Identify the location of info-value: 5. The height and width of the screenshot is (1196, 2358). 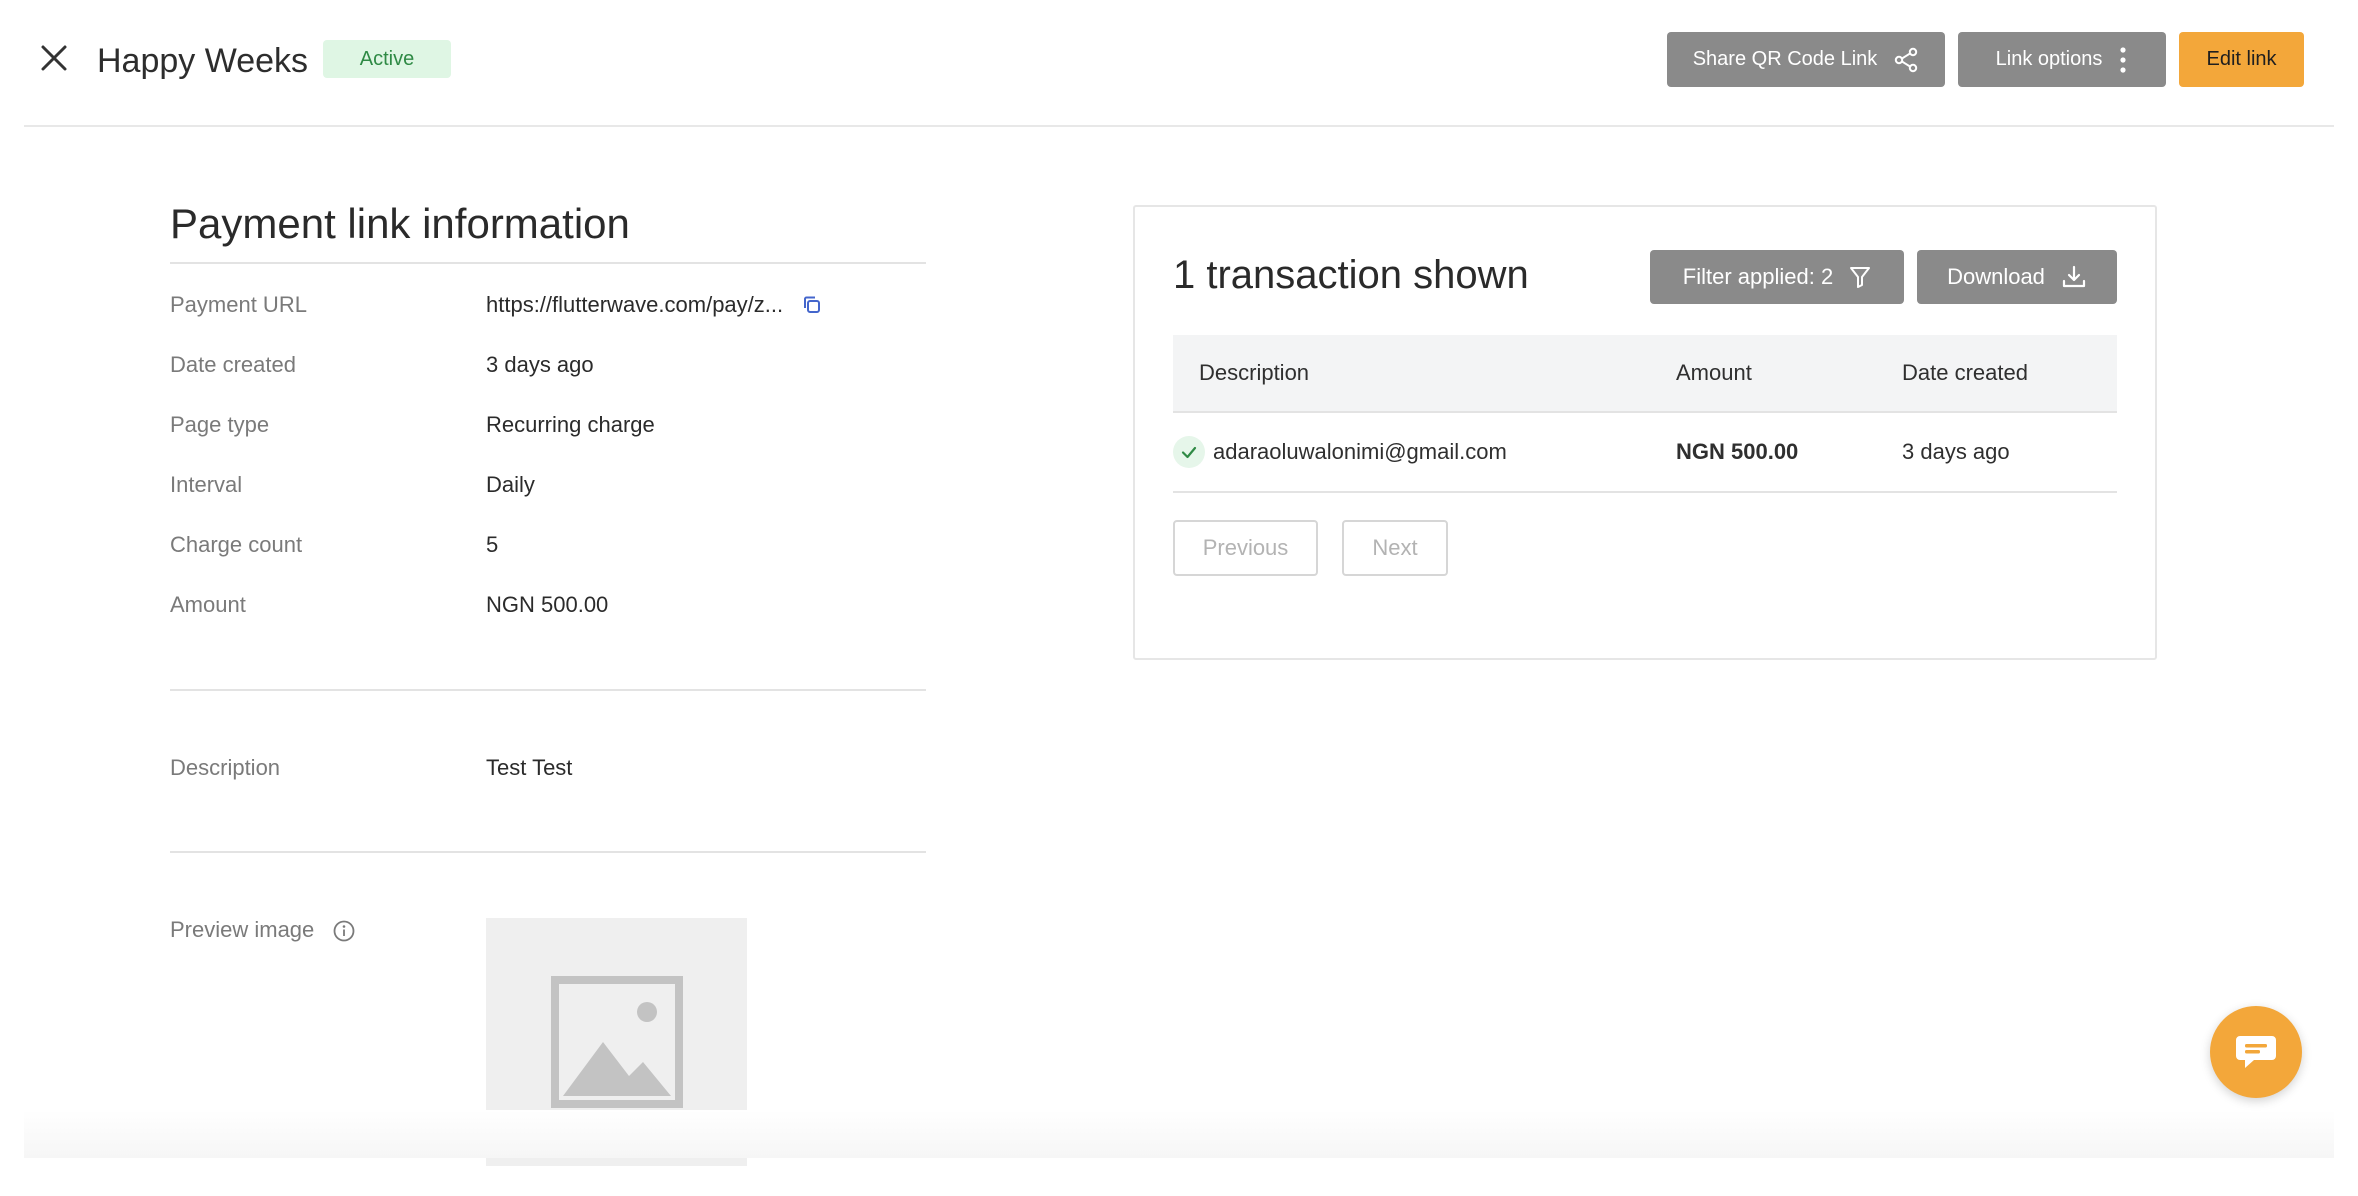
(492, 544).